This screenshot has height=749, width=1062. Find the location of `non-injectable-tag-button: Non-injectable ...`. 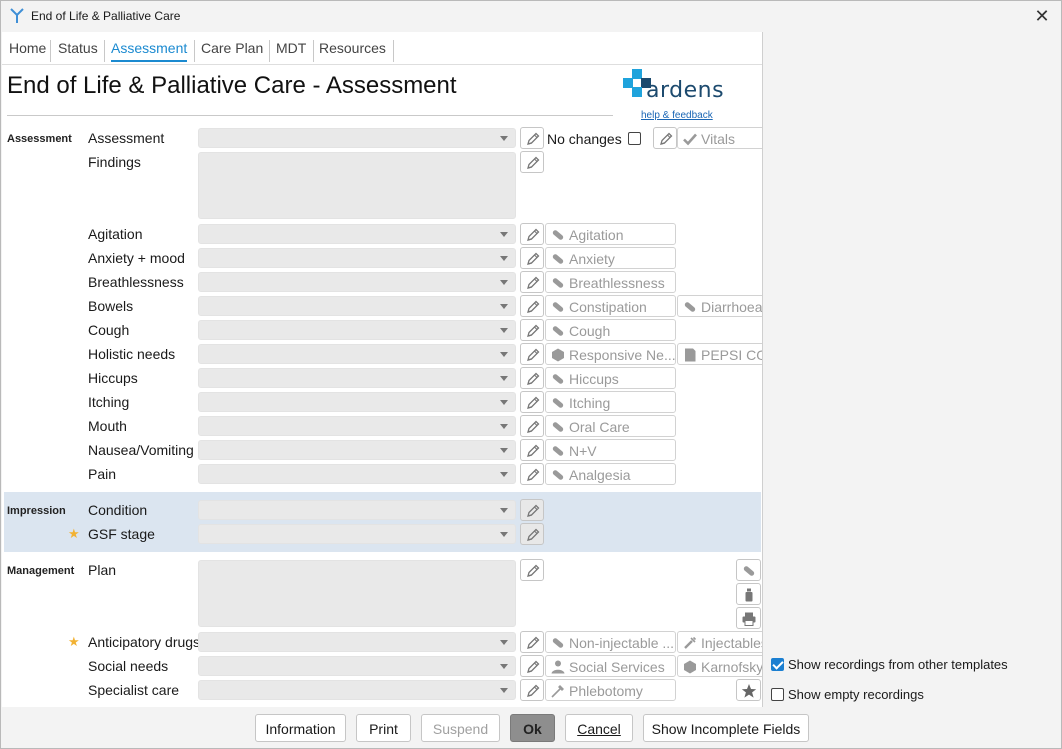

non-injectable-tag-button: Non-injectable ... is located at coordinates (610, 642).